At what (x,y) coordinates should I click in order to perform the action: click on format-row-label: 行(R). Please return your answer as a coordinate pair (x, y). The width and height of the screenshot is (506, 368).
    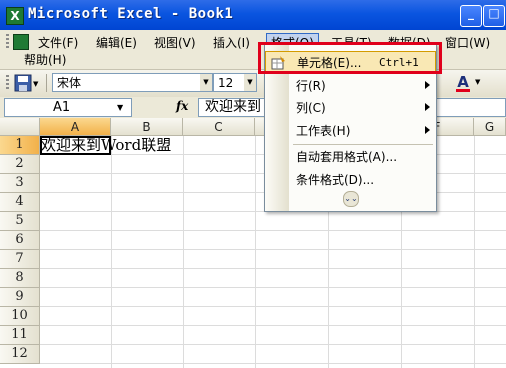
    Looking at the image, I should click on (311, 86).